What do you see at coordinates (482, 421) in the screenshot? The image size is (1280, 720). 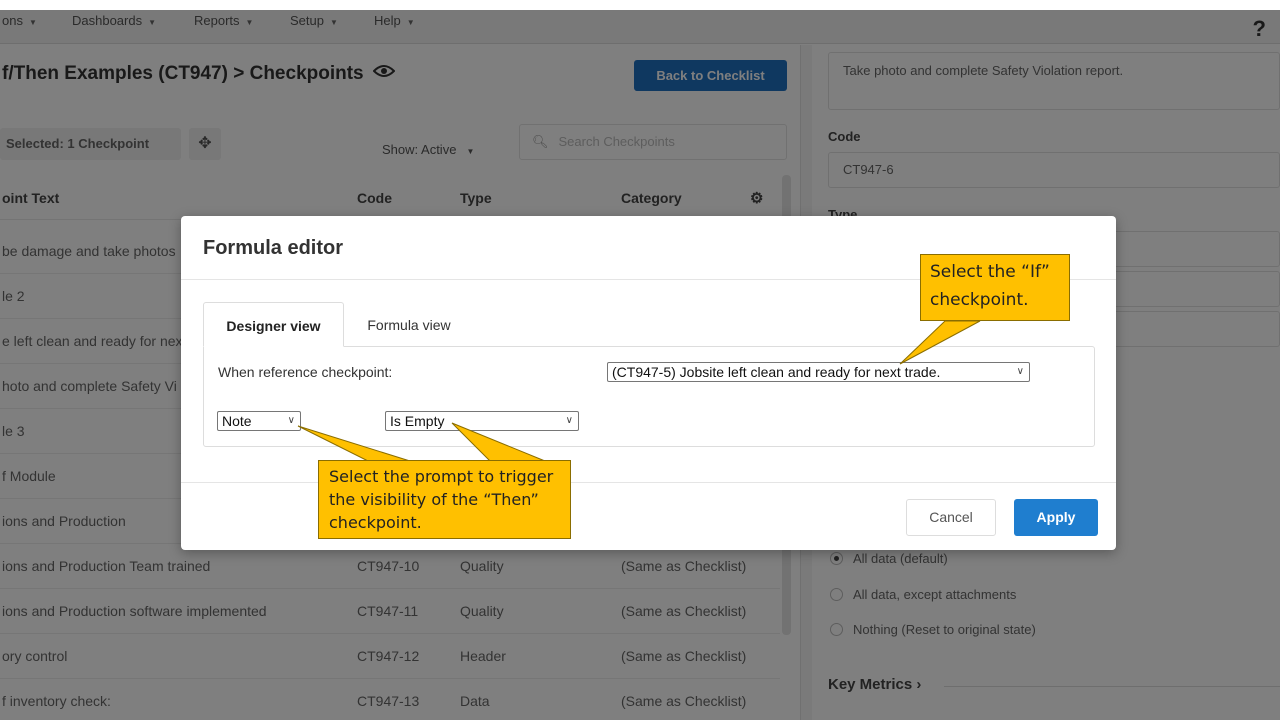 I see `condition-select: Is Empty ∨` at bounding box center [482, 421].